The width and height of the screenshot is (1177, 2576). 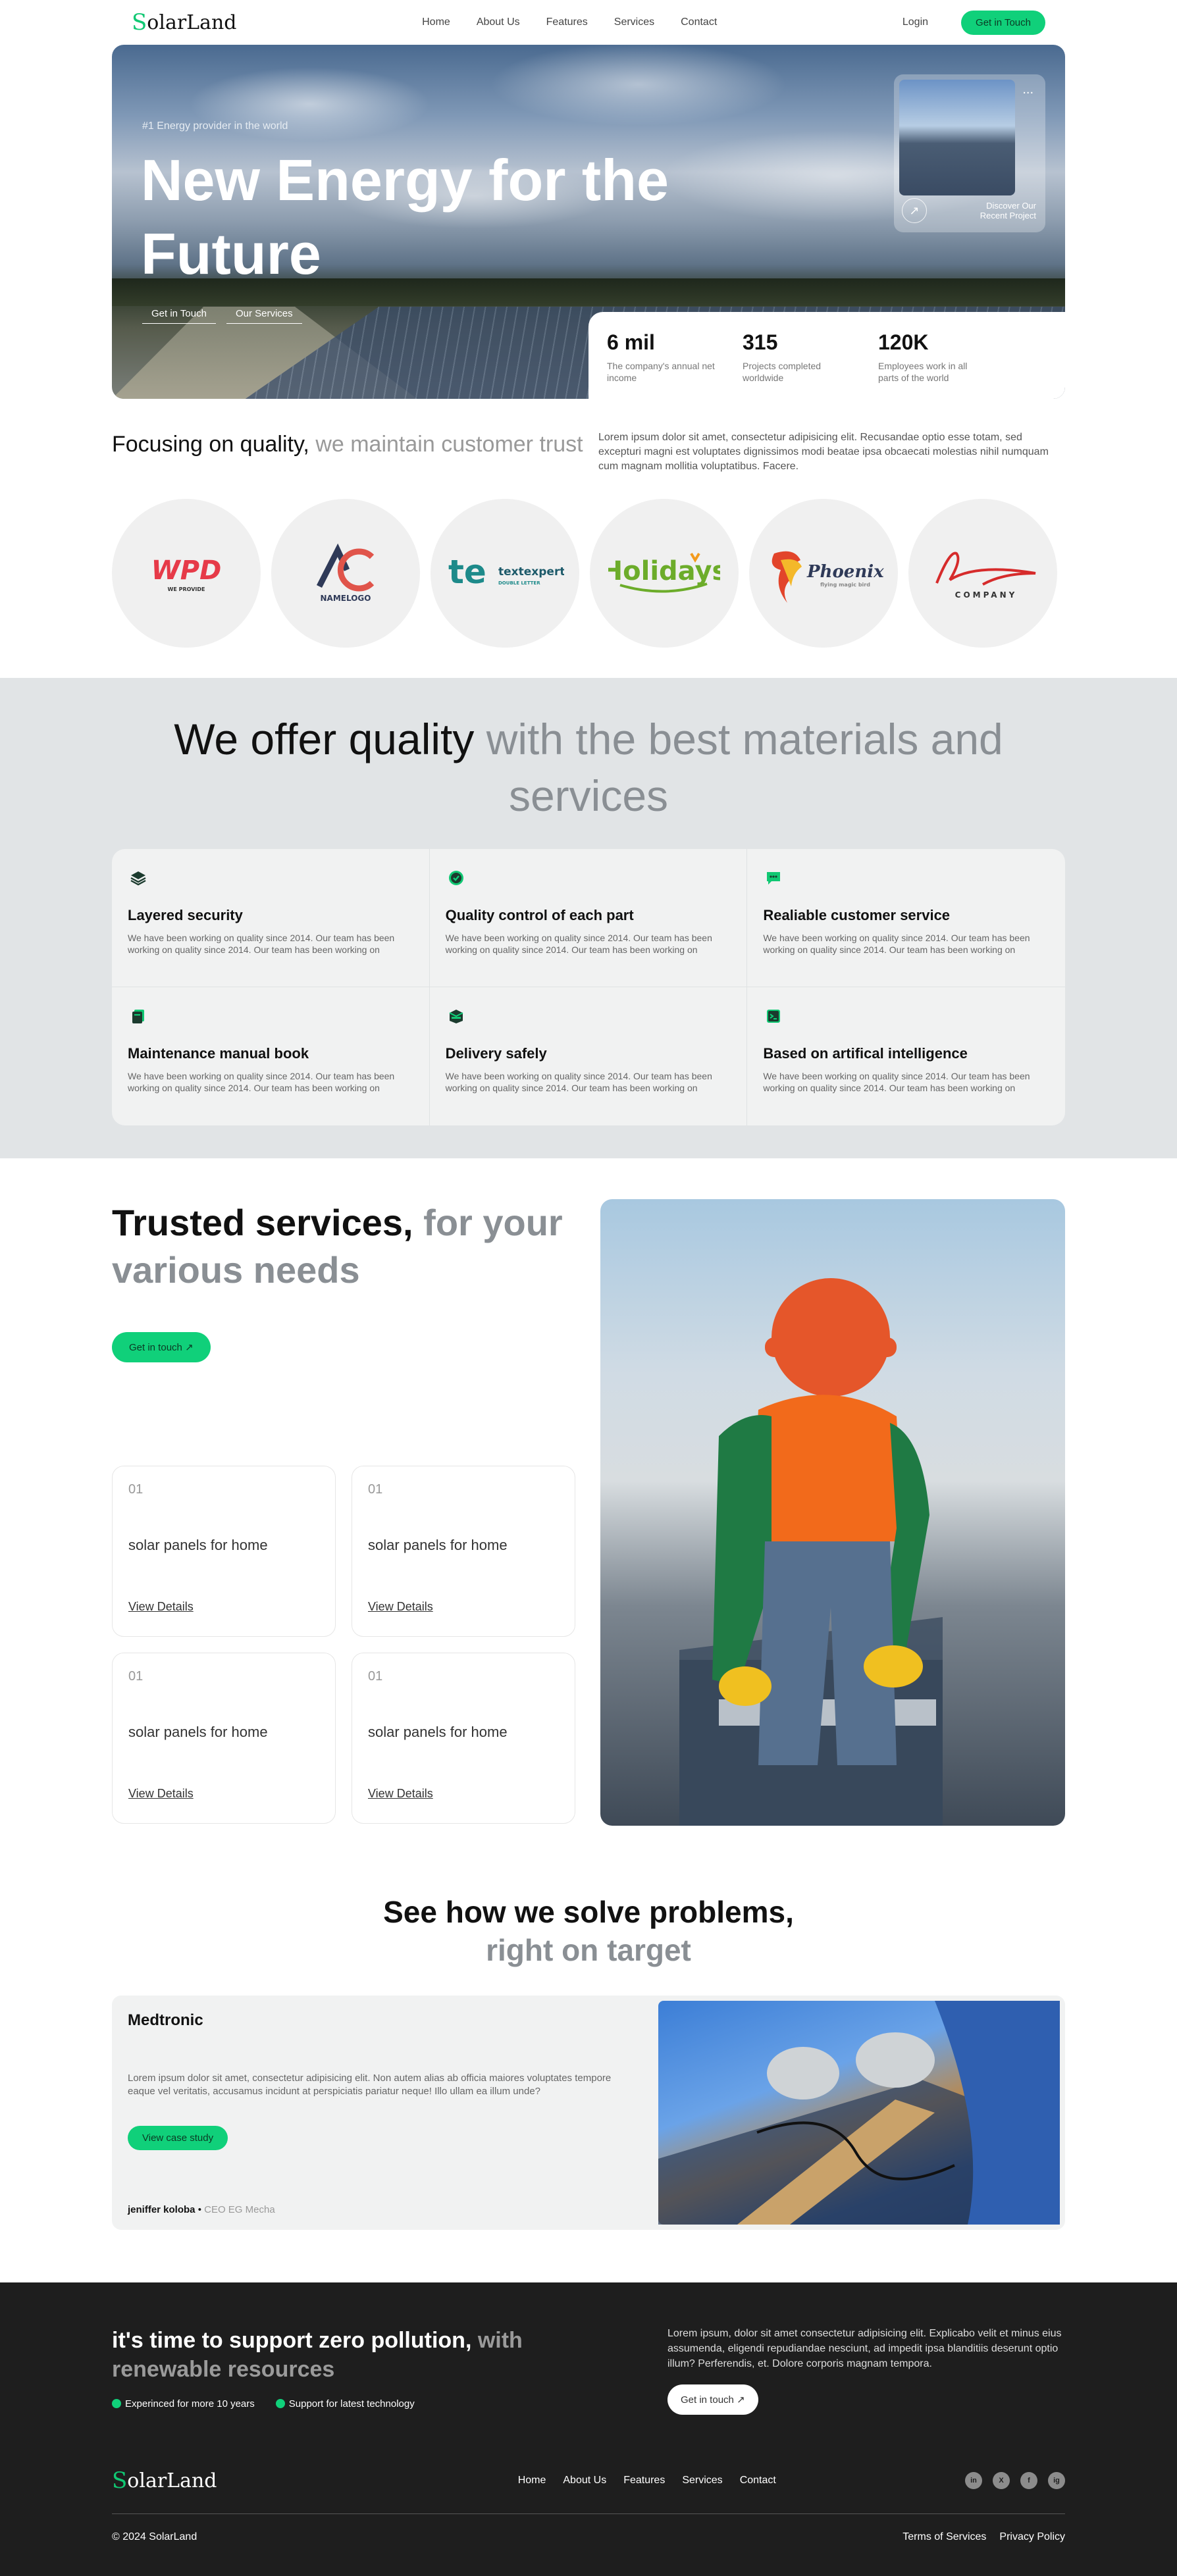 I want to click on solve-title-dark: See how we solve problems,, so click(x=588, y=1912).